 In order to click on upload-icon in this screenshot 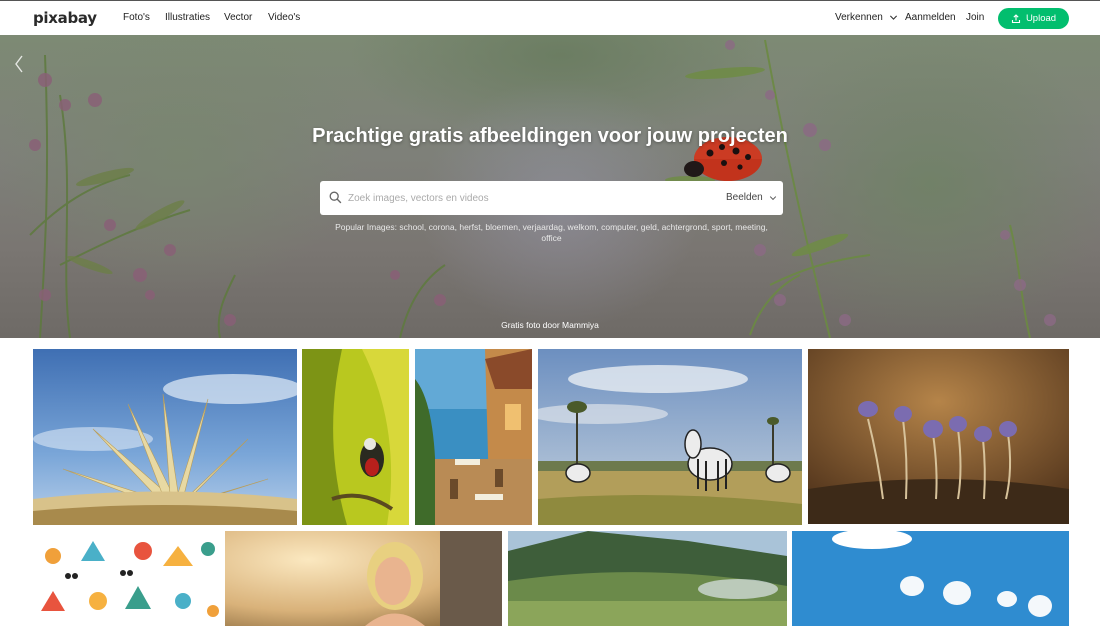, I will do `click(1015, 18)`.